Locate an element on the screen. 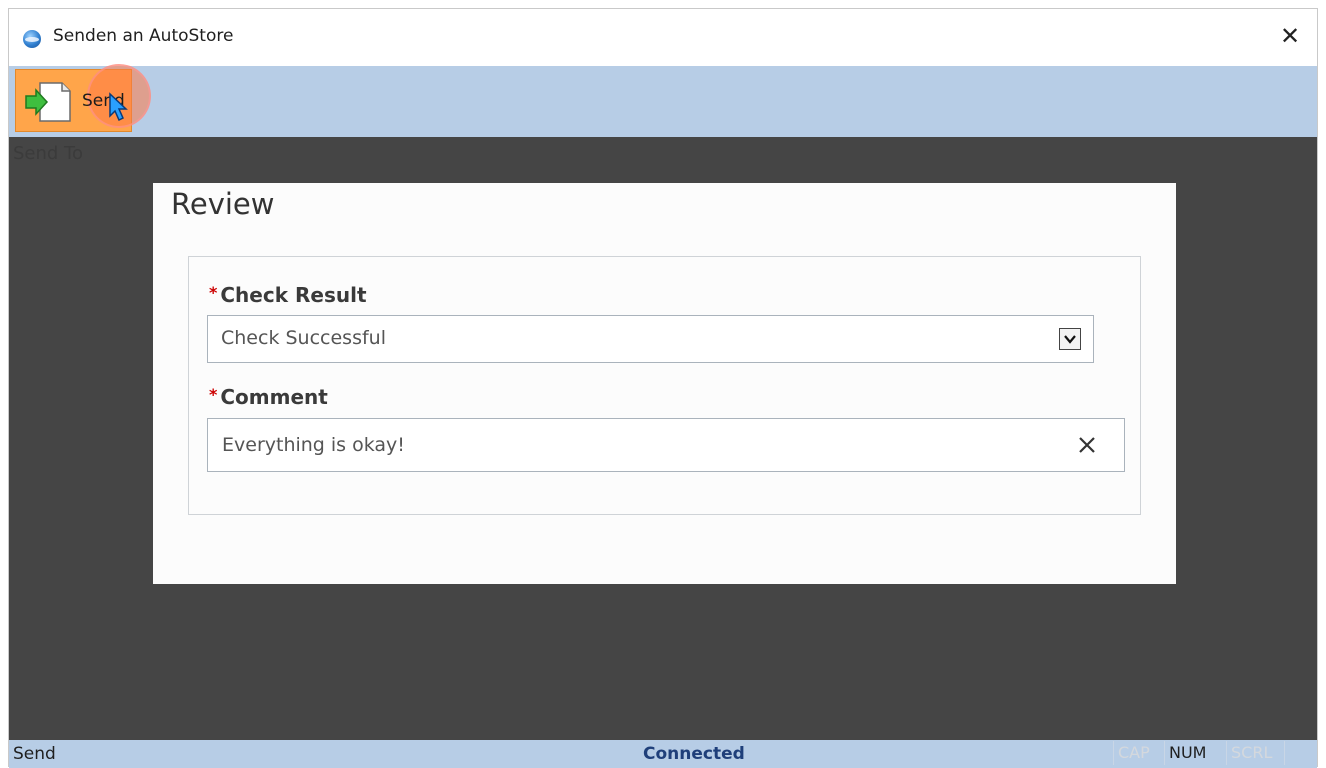  mouse-cursor-icon is located at coordinates (118, 107).